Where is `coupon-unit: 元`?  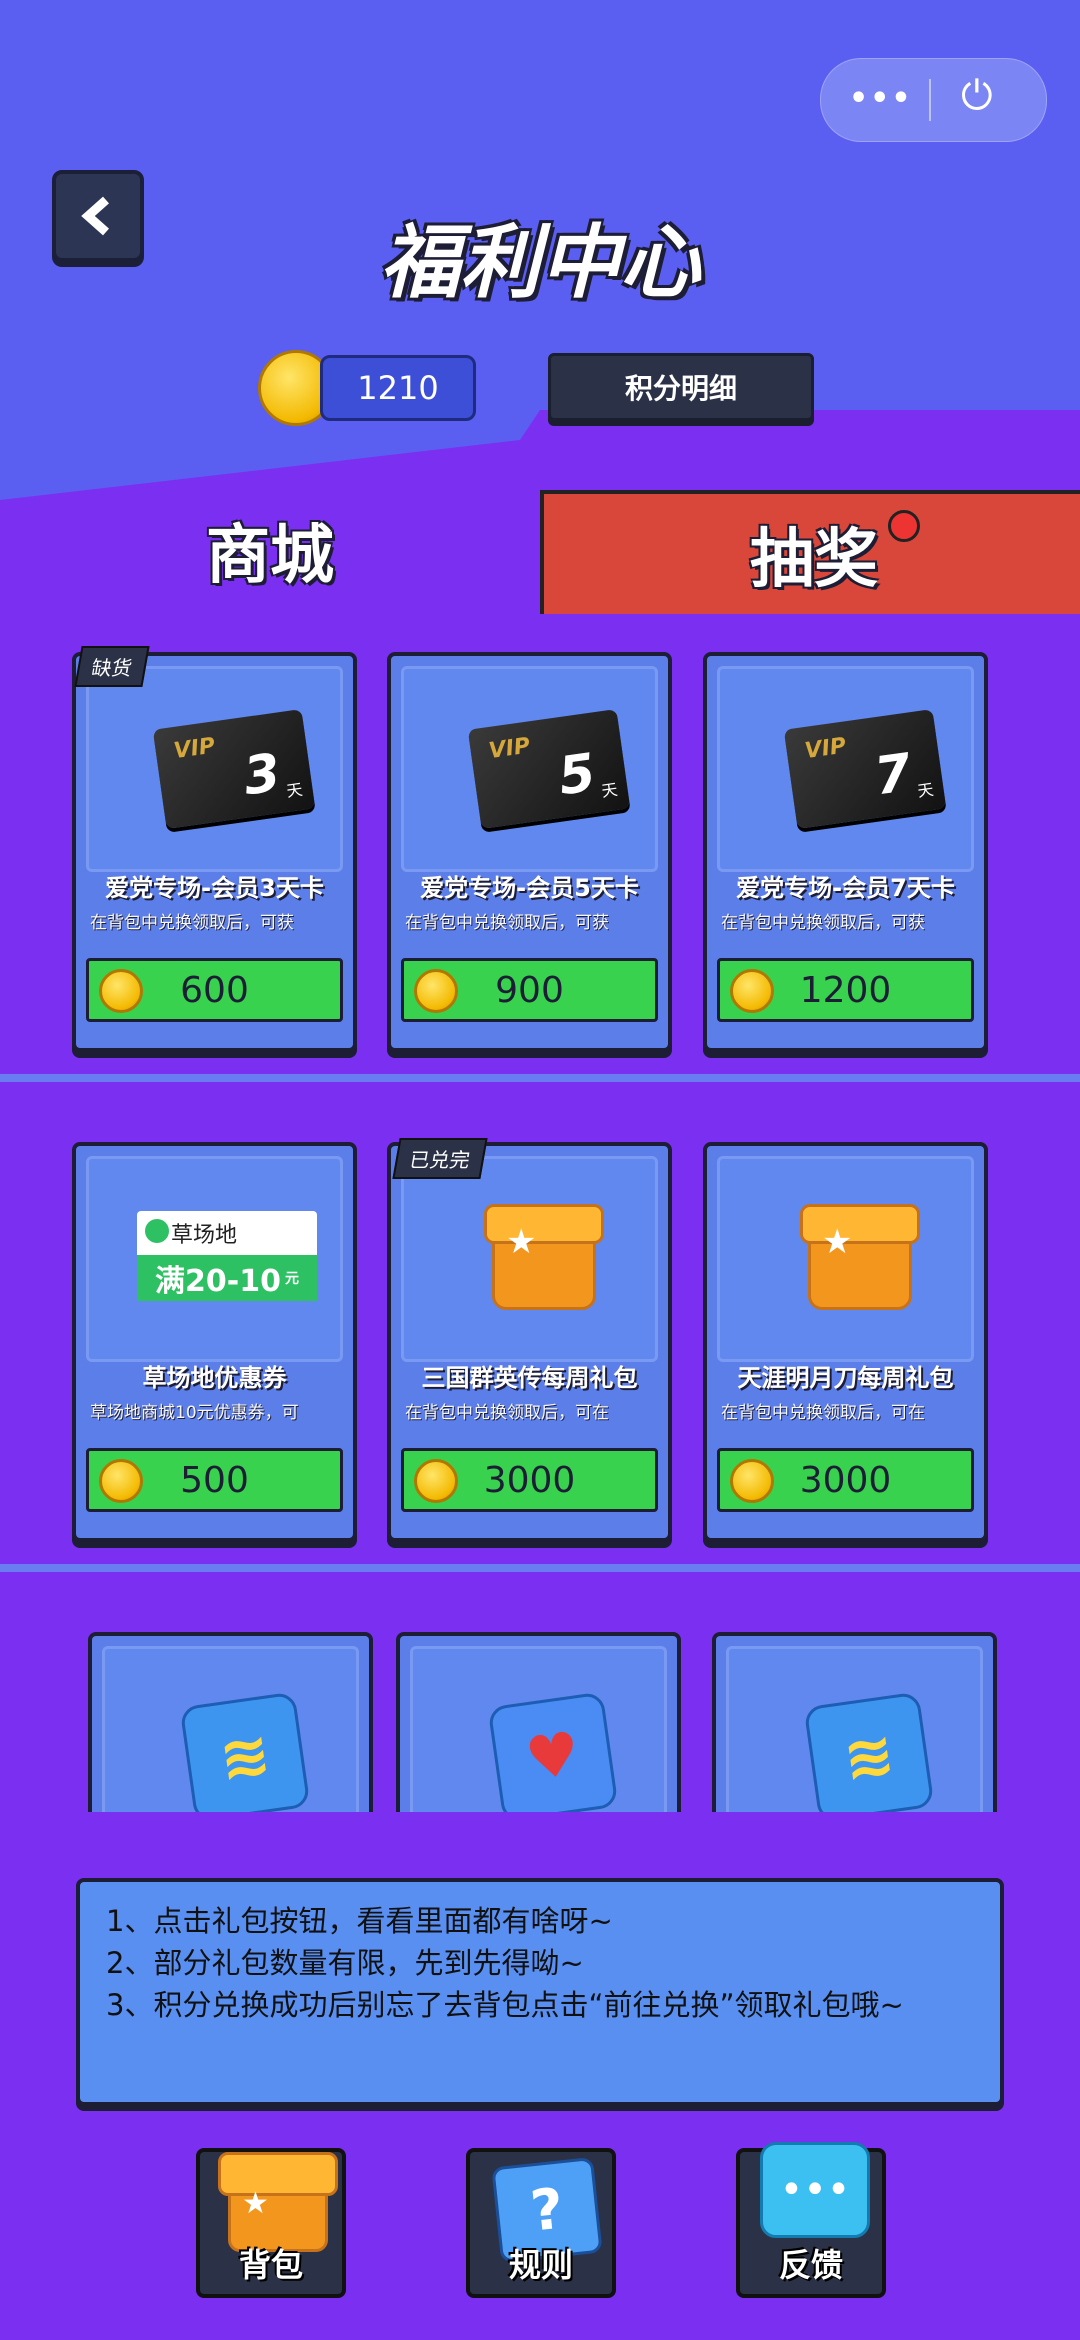 coupon-unit: 元 is located at coordinates (291, 1279).